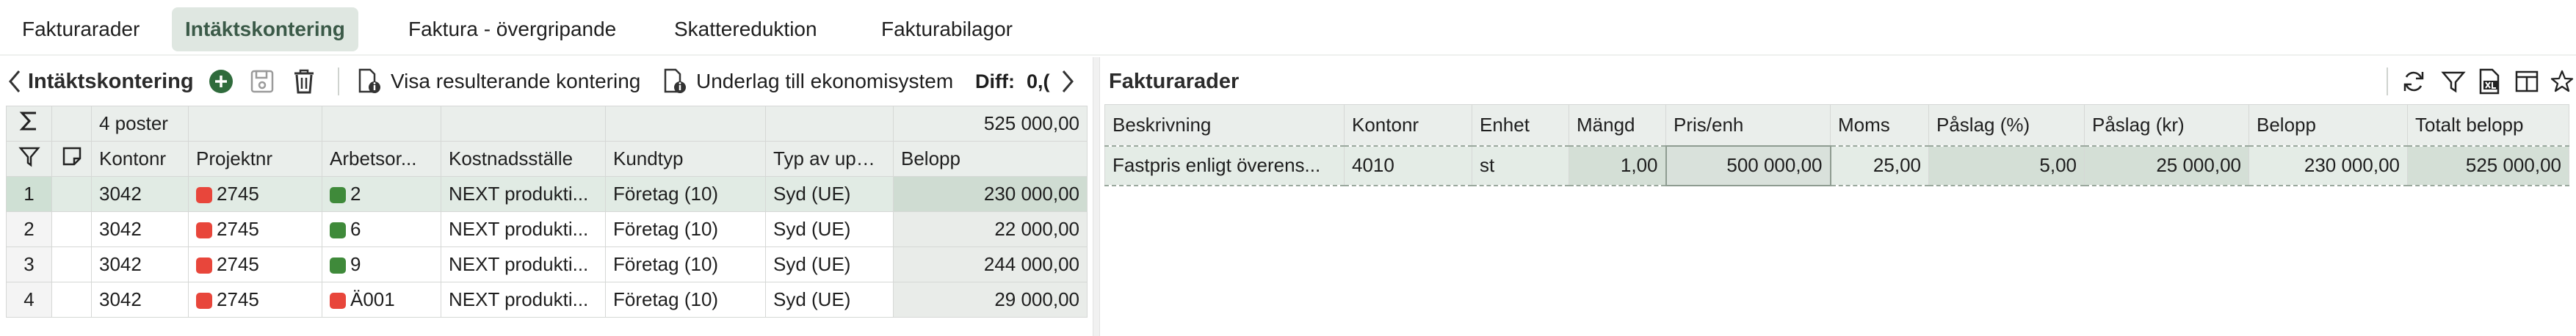  Describe the element at coordinates (1879, 165) in the screenshot. I see `moms-cell: 25,00` at that location.